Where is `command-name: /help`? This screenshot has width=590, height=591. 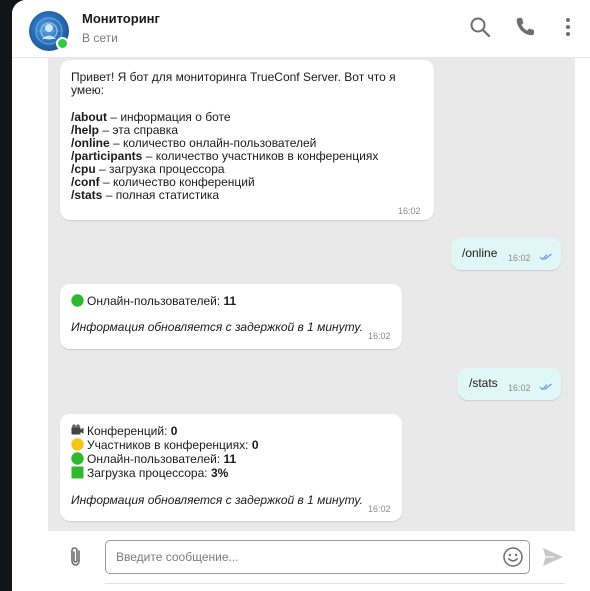 command-name: /help is located at coordinates (85, 130).